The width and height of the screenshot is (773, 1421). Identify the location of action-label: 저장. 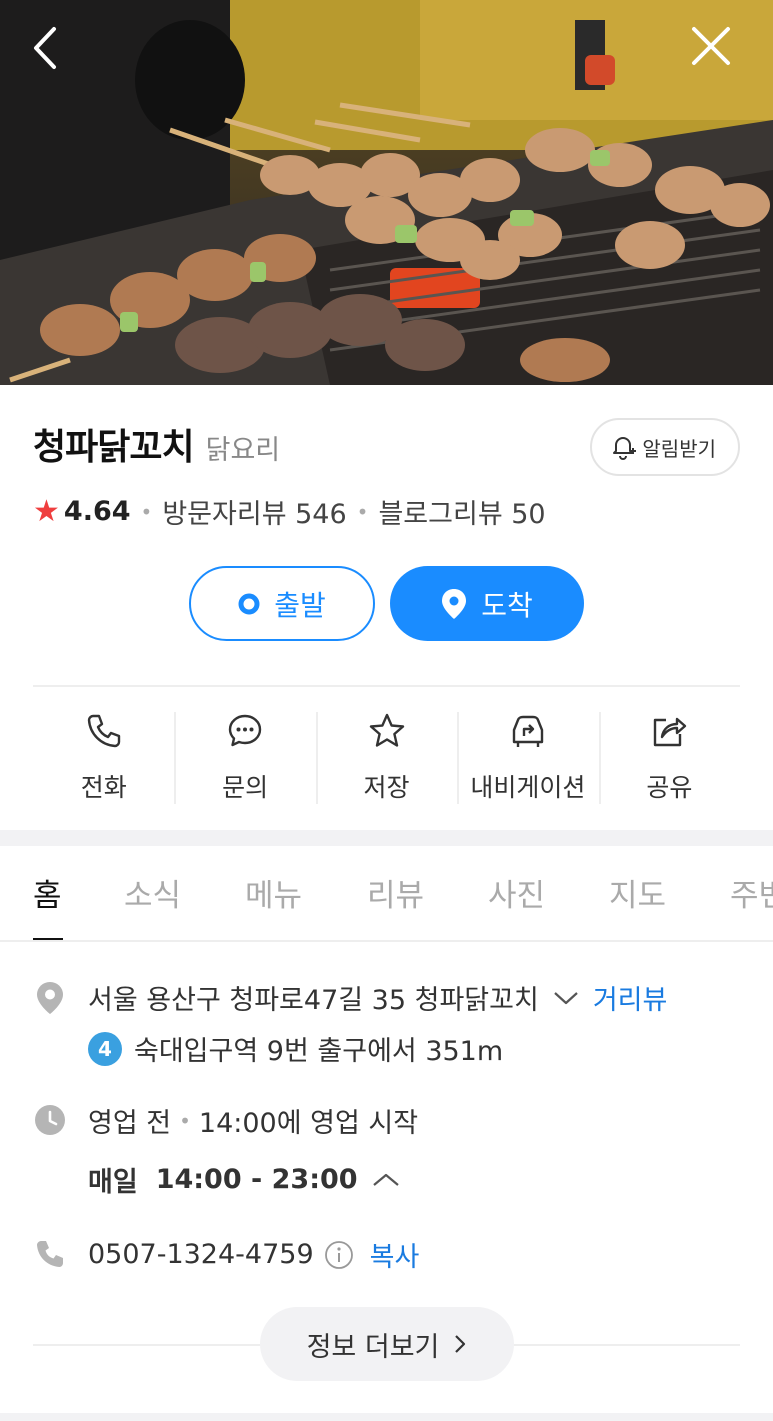
(386, 787).